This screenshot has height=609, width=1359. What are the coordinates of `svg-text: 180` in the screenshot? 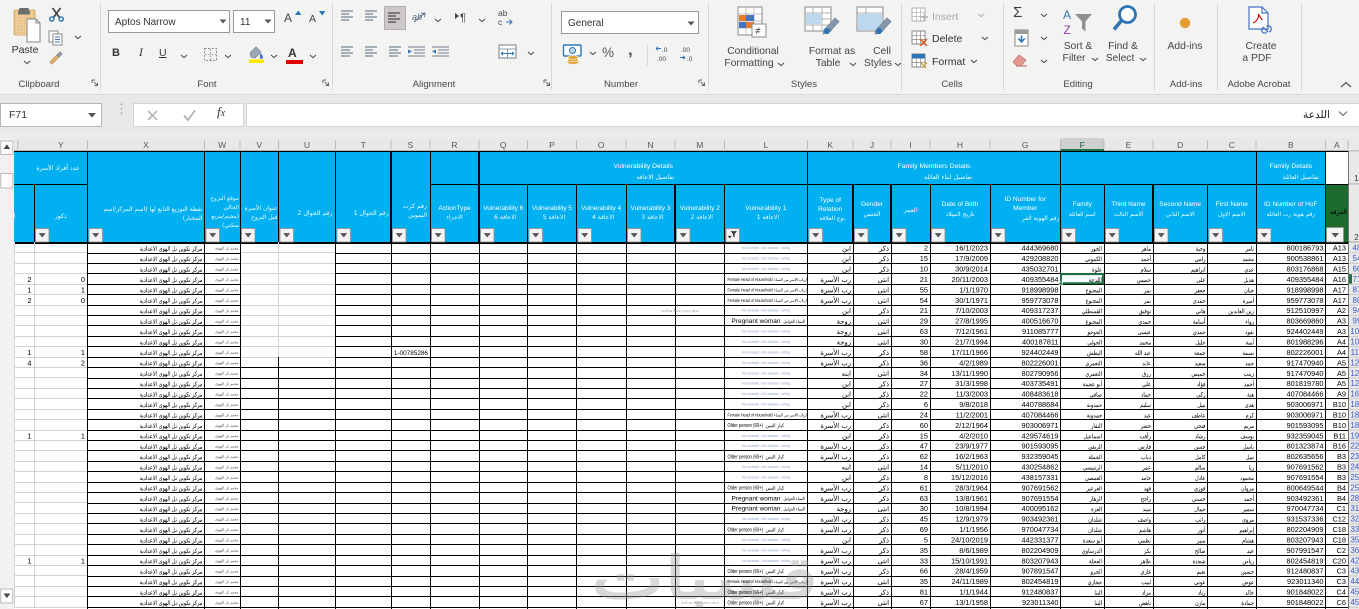 It's located at (1354, 404).